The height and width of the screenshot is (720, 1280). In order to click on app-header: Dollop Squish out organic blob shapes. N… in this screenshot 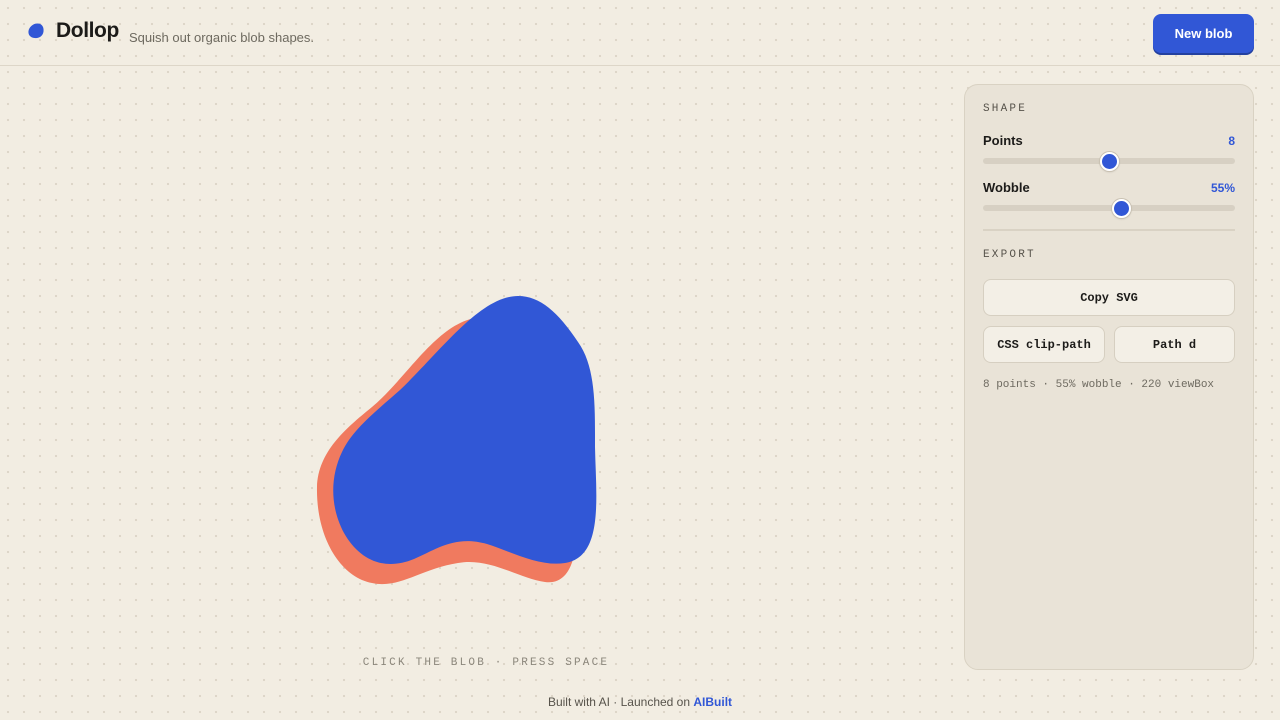, I will do `click(640, 33)`.